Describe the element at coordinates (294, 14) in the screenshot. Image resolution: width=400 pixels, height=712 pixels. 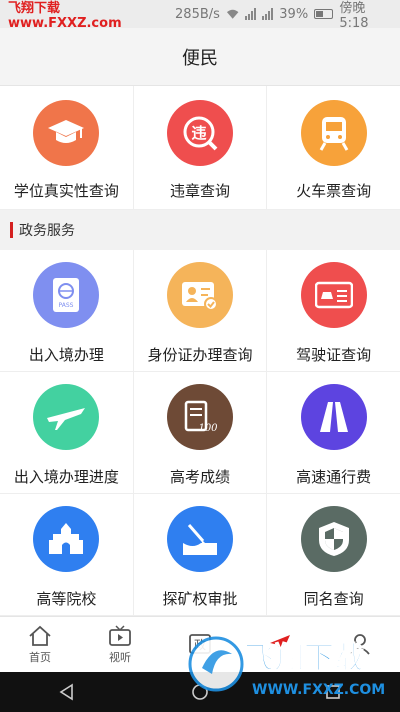
I see `battery-percent: 39%` at that location.